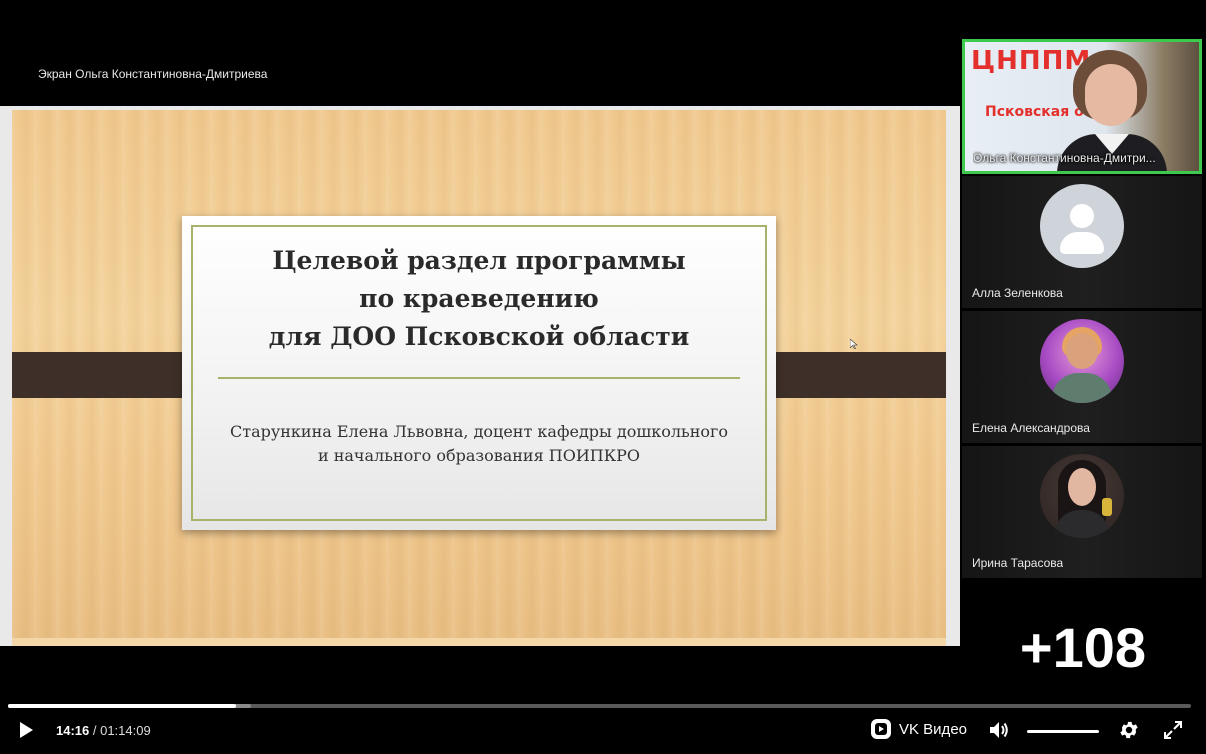 The height and width of the screenshot is (754, 1206). Describe the element at coordinates (1031, 428) in the screenshot. I see `participant-name: Елена Александрова` at that location.